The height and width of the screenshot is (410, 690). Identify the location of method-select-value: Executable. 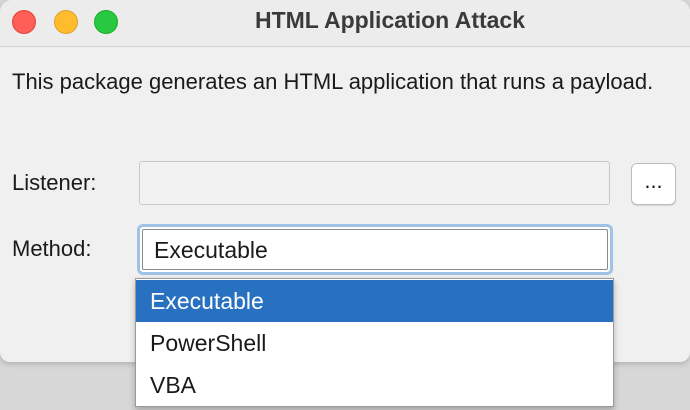
(211, 250).